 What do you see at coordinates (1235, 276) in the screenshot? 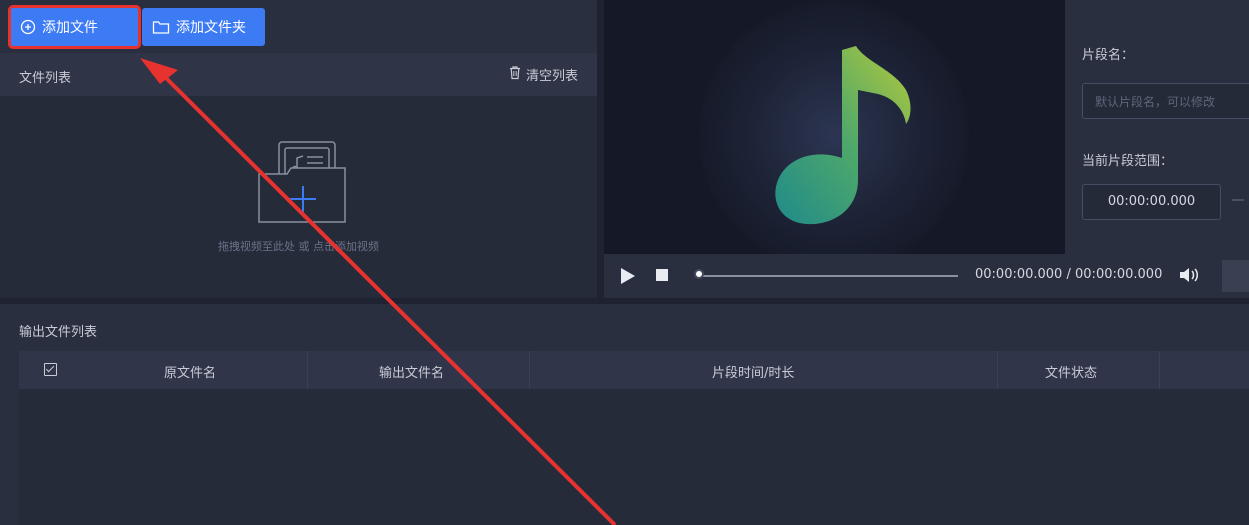
I see `side-action-button` at bounding box center [1235, 276].